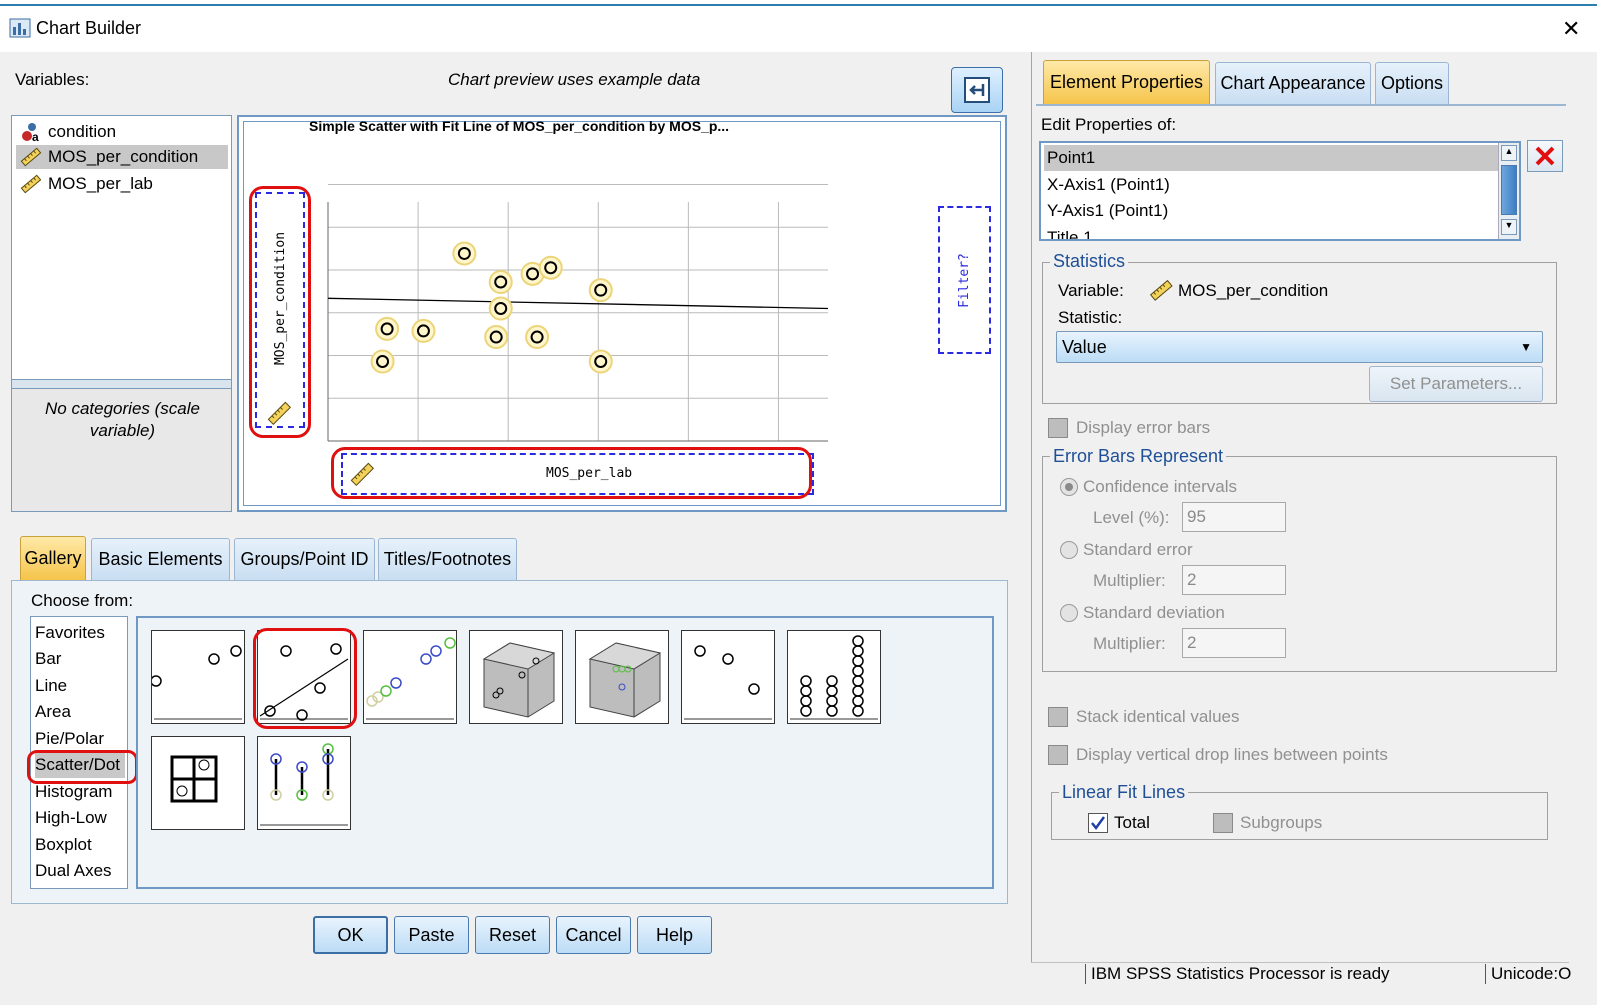 Image resolution: width=1597 pixels, height=1005 pixels. What do you see at coordinates (51, 686) in the screenshot?
I see `chart-type-line: Line` at bounding box center [51, 686].